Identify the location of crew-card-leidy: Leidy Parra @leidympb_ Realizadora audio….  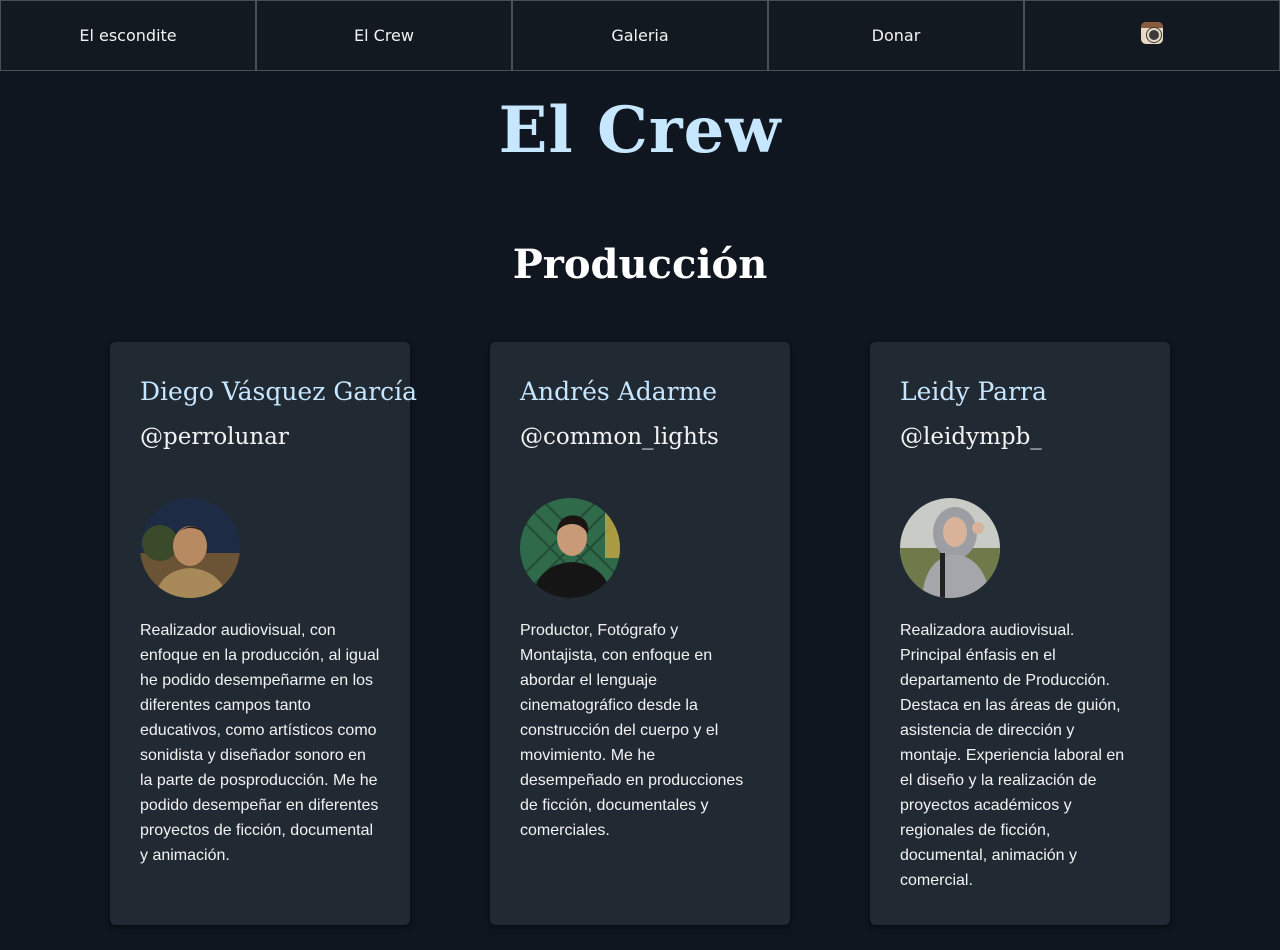
(1020, 633).